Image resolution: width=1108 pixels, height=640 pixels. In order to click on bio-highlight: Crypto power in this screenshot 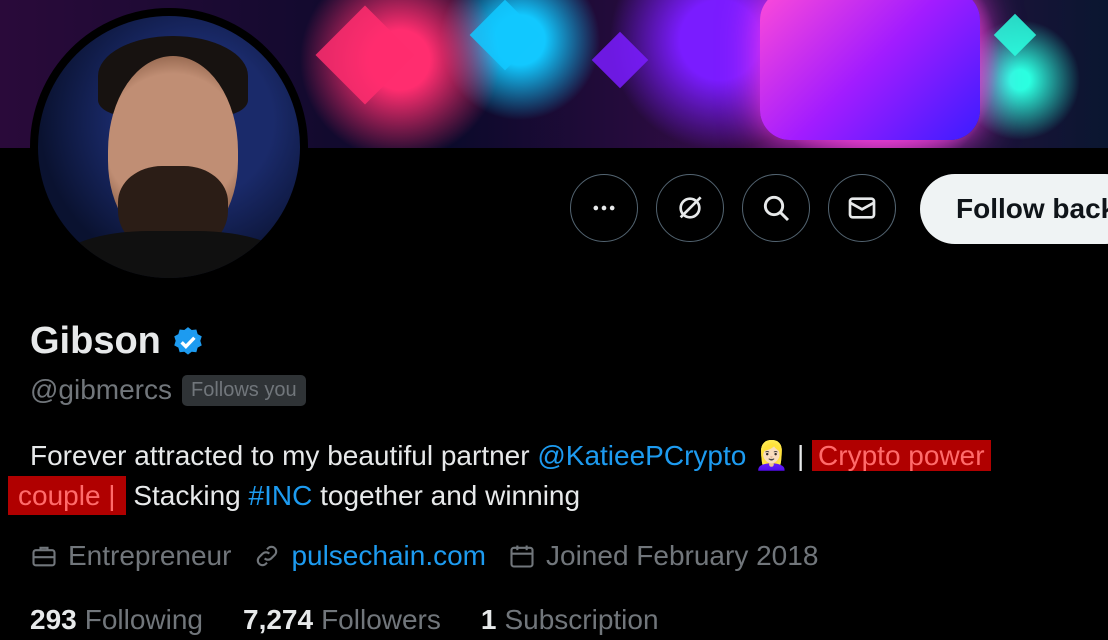, I will do `click(901, 455)`.